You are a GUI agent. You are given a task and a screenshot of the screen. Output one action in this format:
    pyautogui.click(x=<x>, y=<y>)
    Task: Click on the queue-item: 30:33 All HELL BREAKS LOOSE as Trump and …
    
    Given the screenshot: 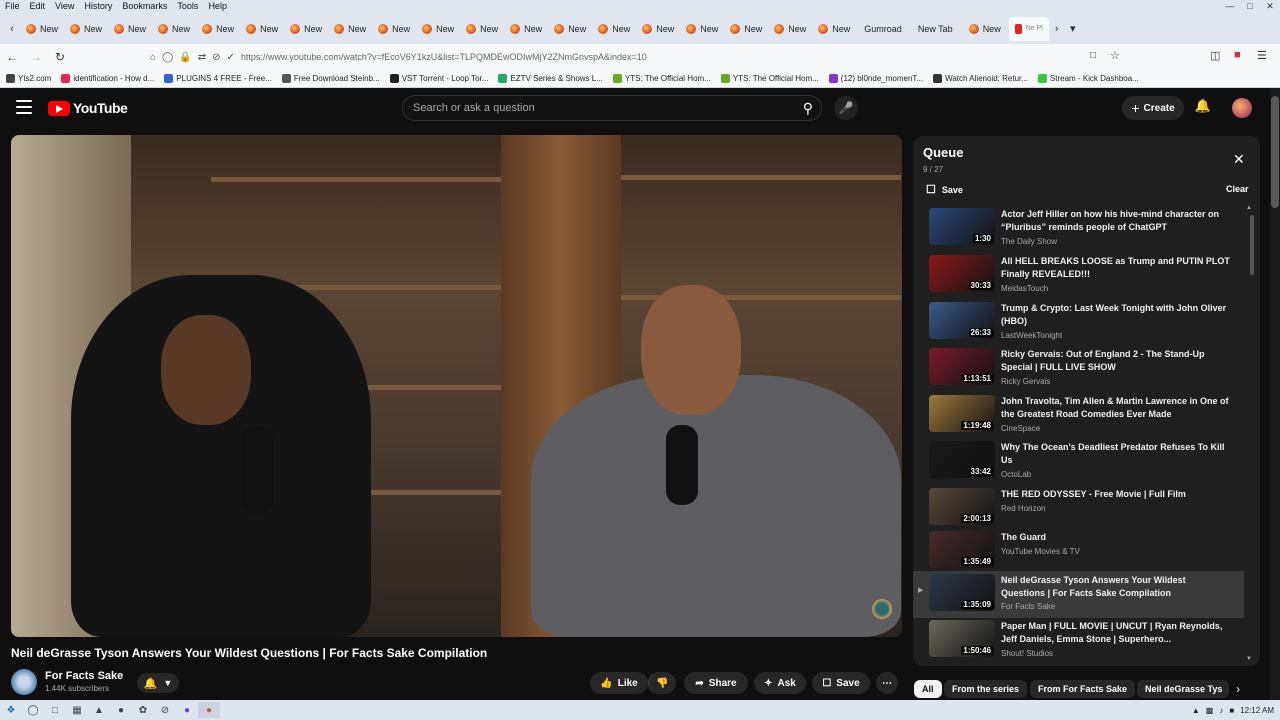 What is the action you would take?
    pyautogui.click(x=1078, y=278)
    